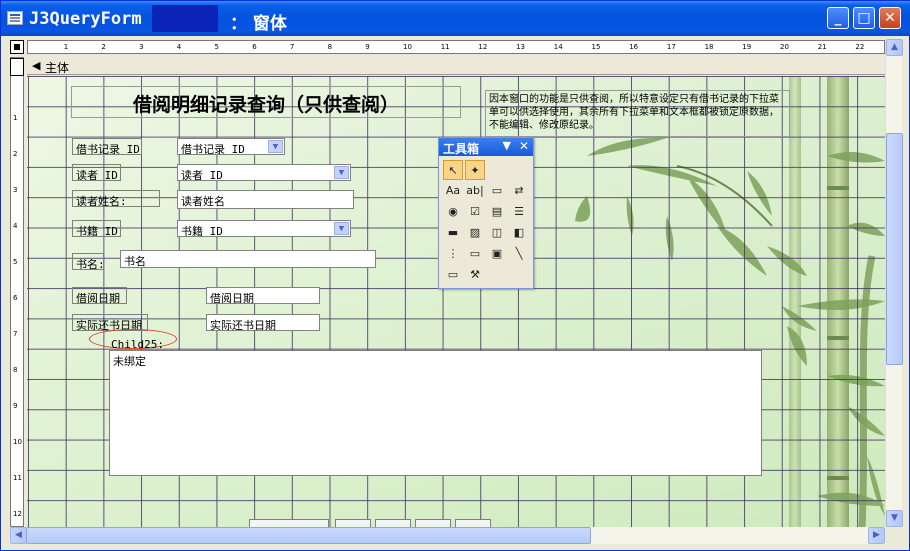 The height and width of the screenshot is (551, 910). I want to click on scroll-up-icon: ▲, so click(894, 47).